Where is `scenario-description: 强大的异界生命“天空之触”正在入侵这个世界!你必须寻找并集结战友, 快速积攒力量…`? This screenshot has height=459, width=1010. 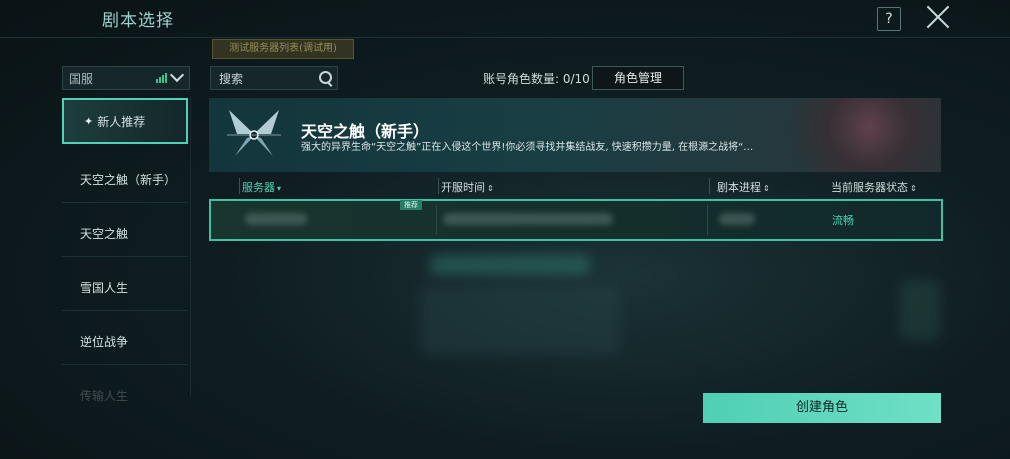 scenario-description: 强大的异界生命“天空之触”正在入侵这个世界!你必须寻找并集结战友, 快速积攒力量… is located at coordinates (527, 147).